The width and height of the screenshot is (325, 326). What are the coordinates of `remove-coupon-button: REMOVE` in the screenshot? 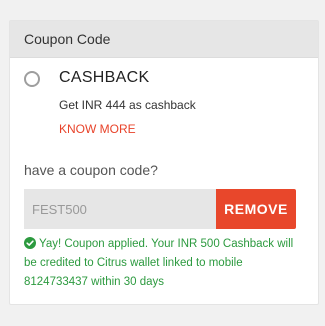 It's located at (256, 209).